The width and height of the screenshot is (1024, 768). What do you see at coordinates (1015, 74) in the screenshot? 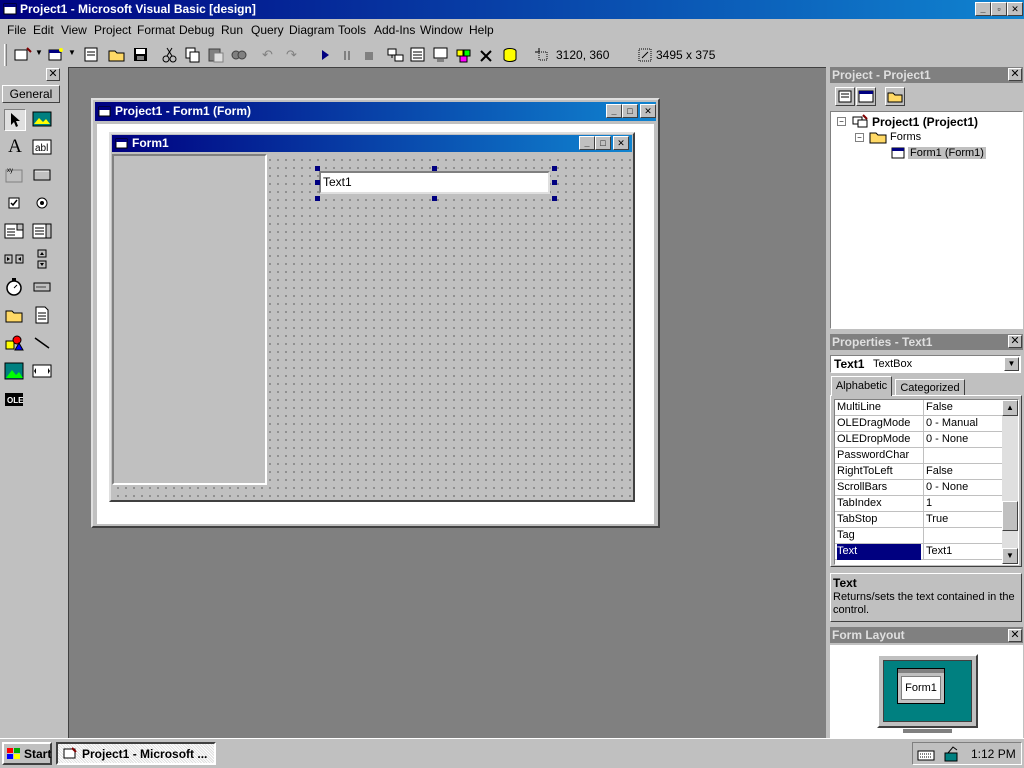
I see `project-explorer-close-button: ✕` at bounding box center [1015, 74].